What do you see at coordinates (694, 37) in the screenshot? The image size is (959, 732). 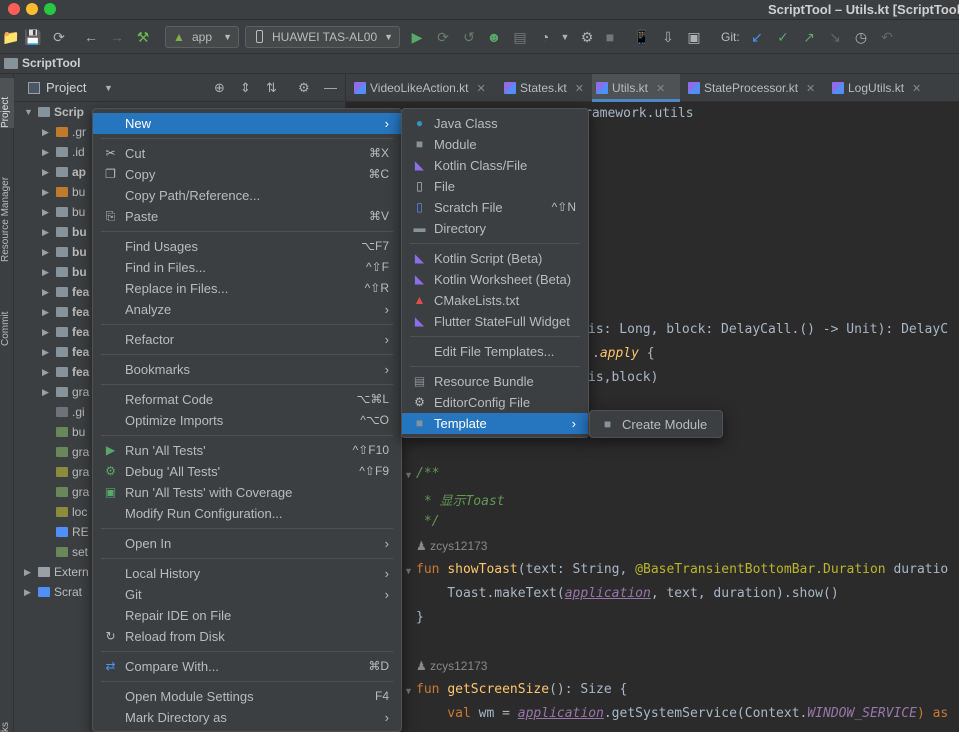 I see `project-structure-icon: ▣` at bounding box center [694, 37].